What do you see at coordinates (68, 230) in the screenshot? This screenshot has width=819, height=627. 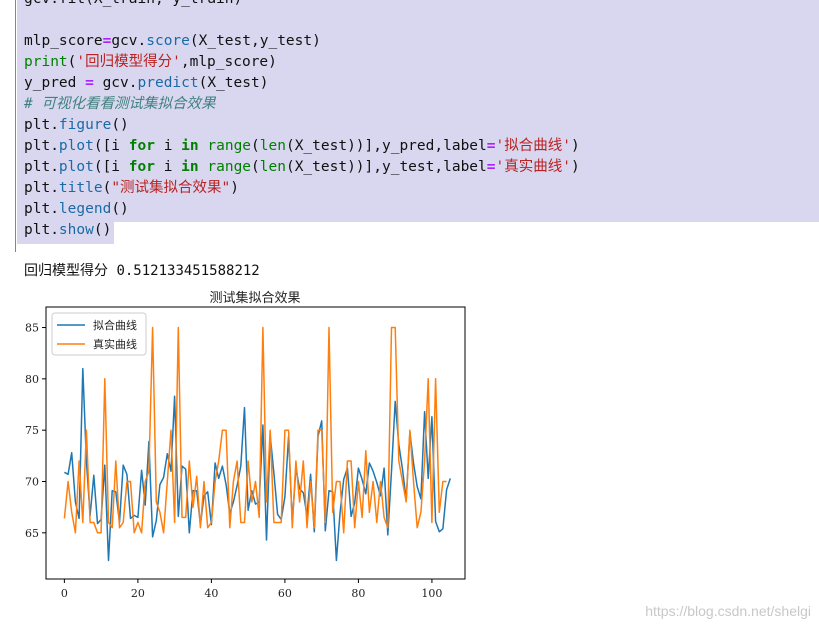 I see `code-line: plt.show()` at bounding box center [68, 230].